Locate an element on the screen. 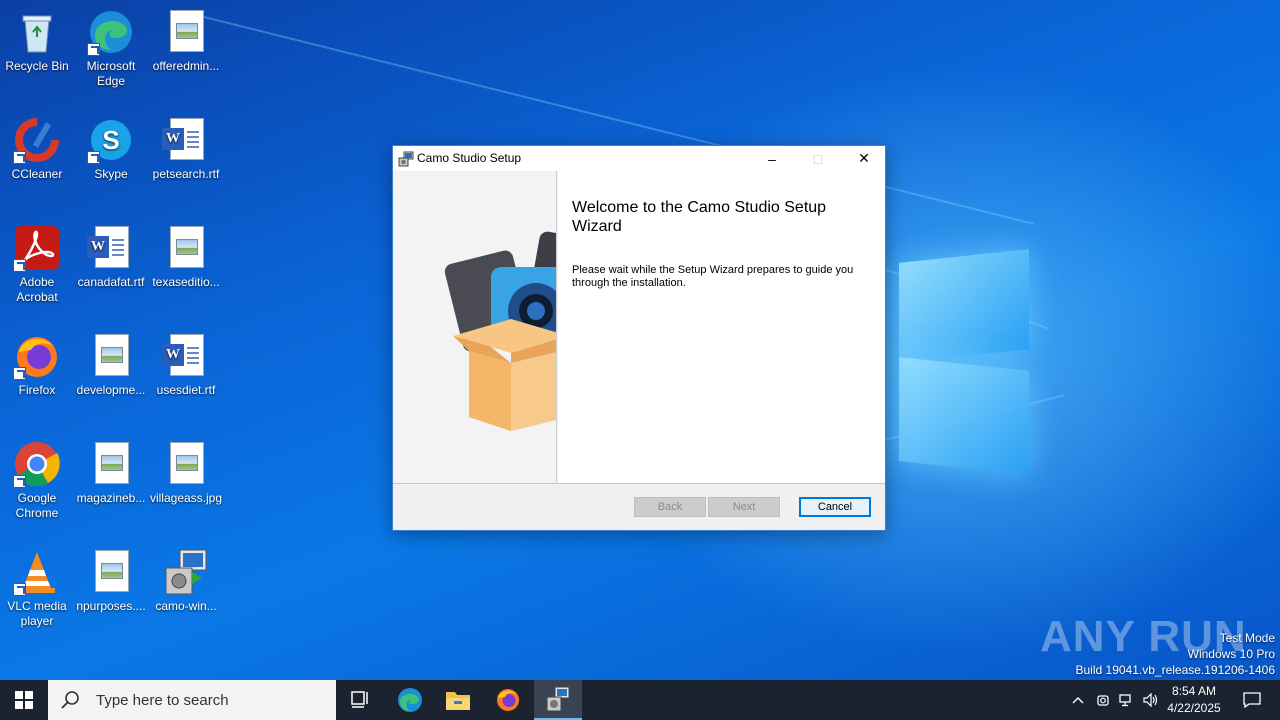 The image size is (1280, 720). desktop-icon-label: Firefox is located at coordinates (37, 390).